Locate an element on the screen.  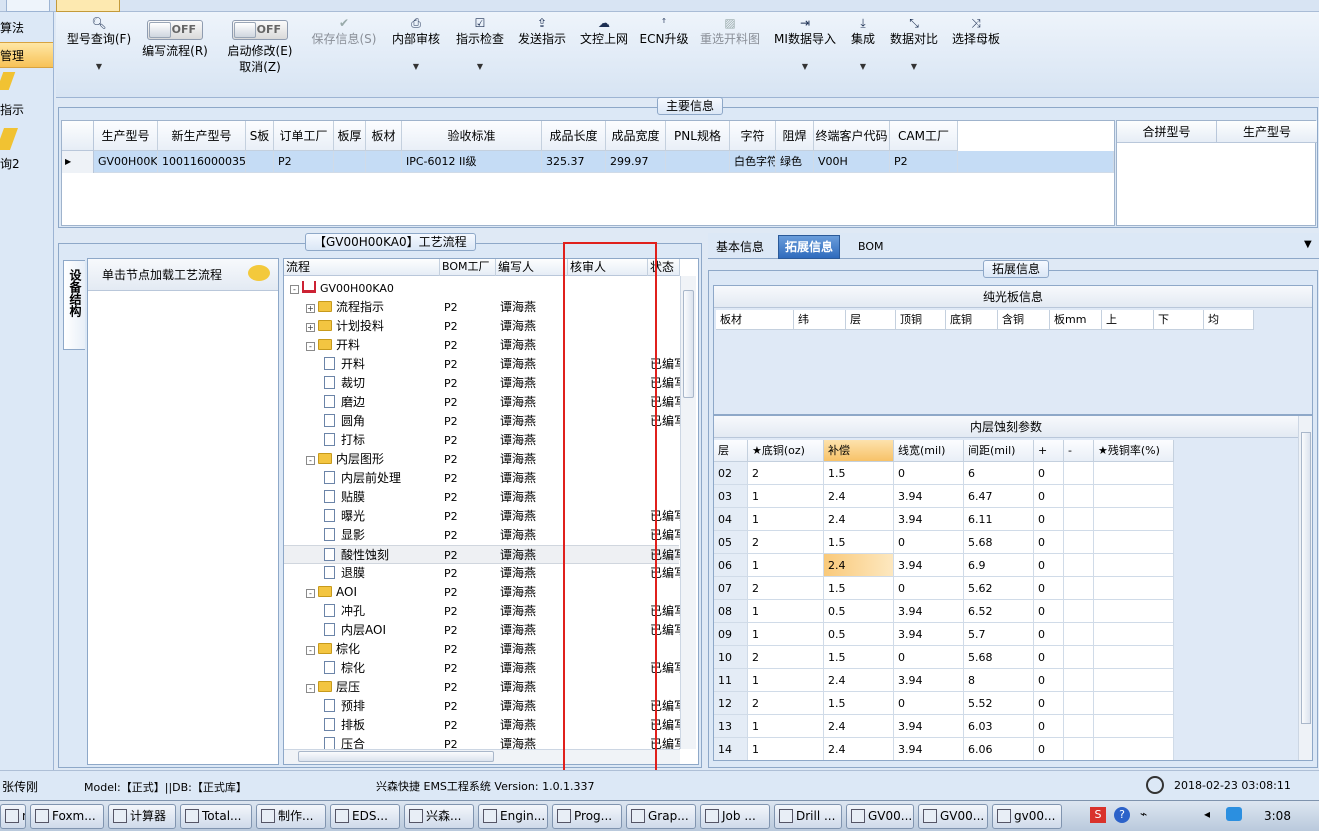
tab-basic-info: 基本信息 is located at coordinates (740, 247).